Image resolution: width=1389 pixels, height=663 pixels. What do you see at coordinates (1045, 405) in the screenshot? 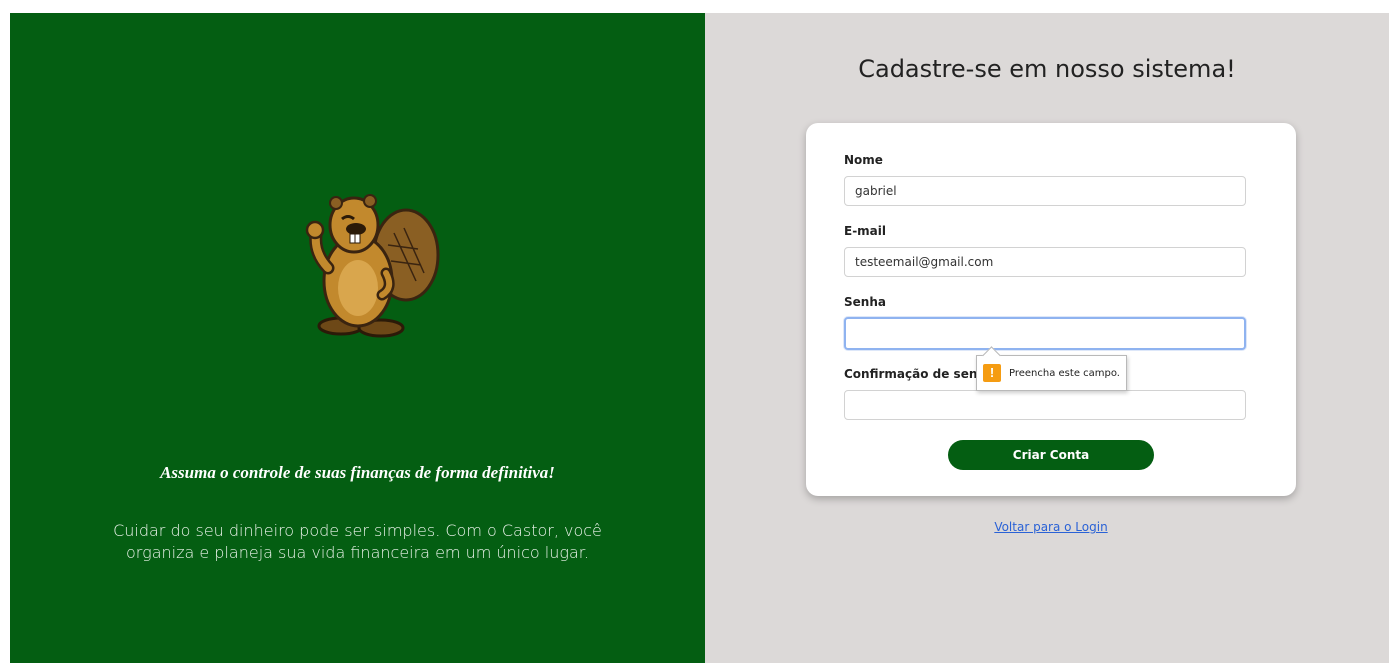
I see `confirm-password-input` at bounding box center [1045, 405].